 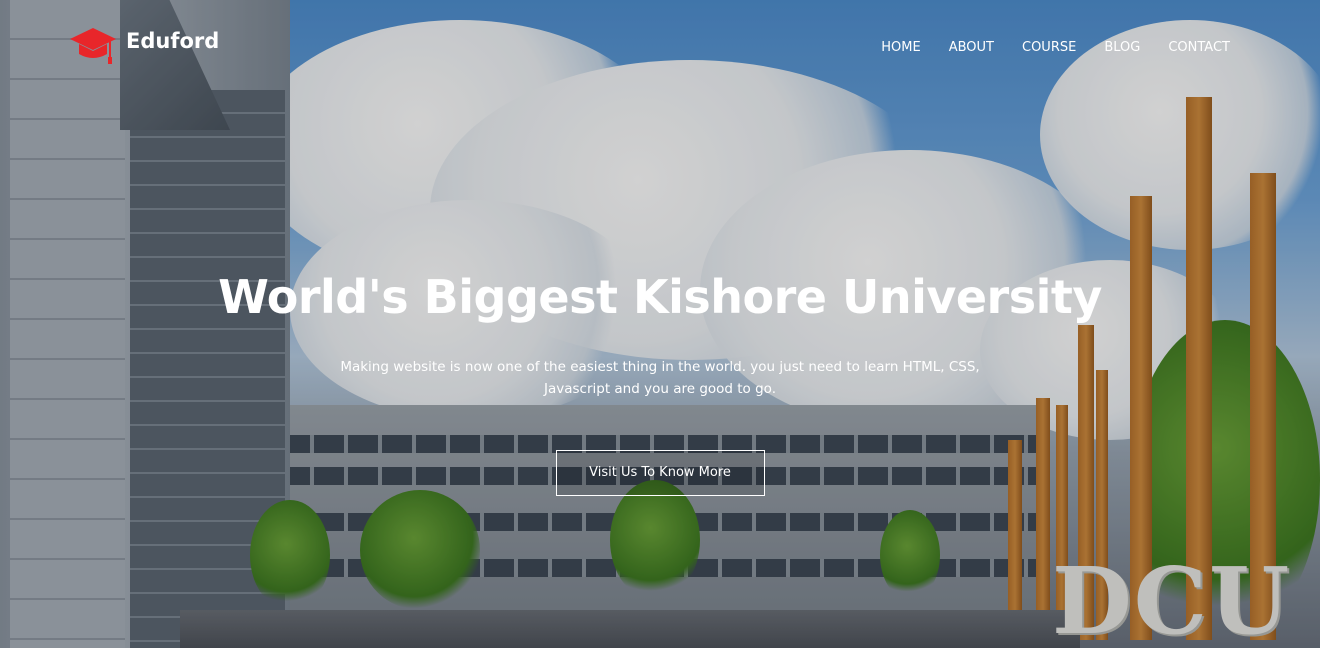 What do you see at coordinates (900, 47) in the screenshot?
I see `nav-home: HOME` at bounding box center [900, 47].